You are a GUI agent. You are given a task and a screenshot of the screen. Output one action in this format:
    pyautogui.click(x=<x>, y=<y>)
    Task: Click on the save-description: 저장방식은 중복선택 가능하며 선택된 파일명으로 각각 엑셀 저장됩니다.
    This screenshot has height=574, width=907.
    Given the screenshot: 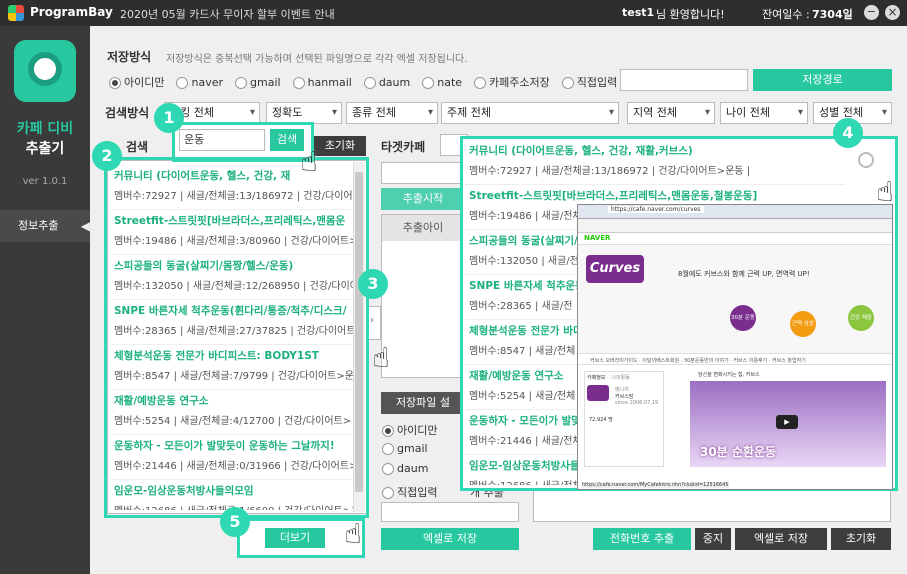 What is the action you would take?
    pyautogui.click(x=317, y=59)
    